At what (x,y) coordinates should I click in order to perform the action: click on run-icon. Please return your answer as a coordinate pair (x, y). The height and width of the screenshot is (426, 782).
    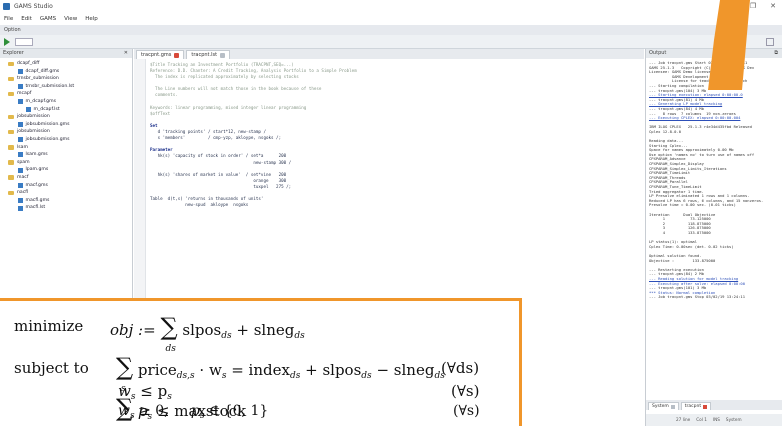
    Looking at the image, I should click on (7, 41).